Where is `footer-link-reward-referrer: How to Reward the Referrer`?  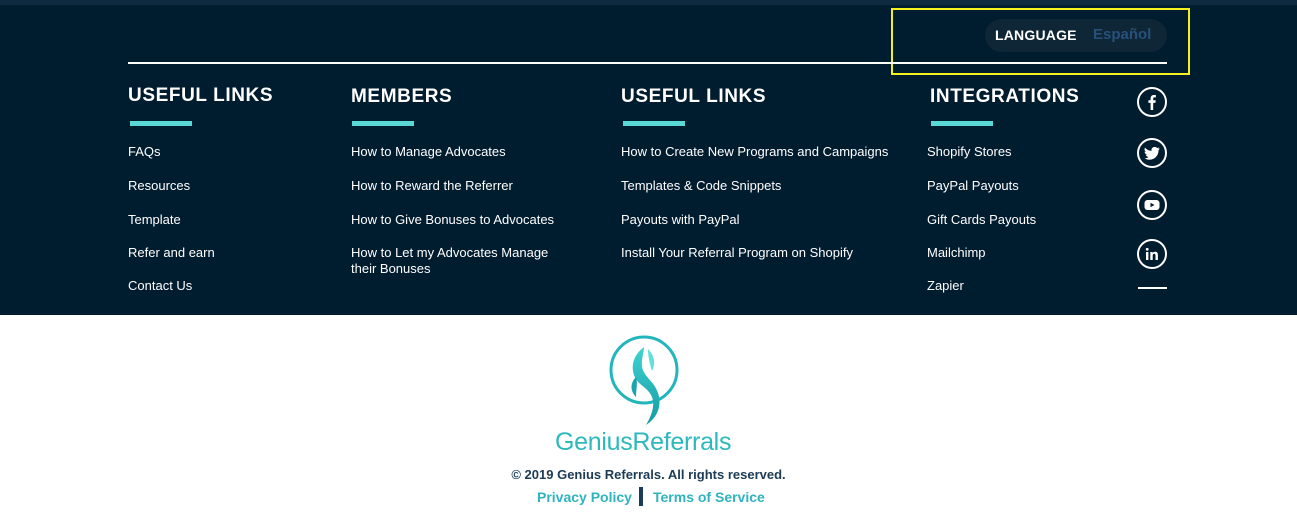 footer-link-reward-referrer: How to Reward the Referrer is located at coordinates (432, 186).